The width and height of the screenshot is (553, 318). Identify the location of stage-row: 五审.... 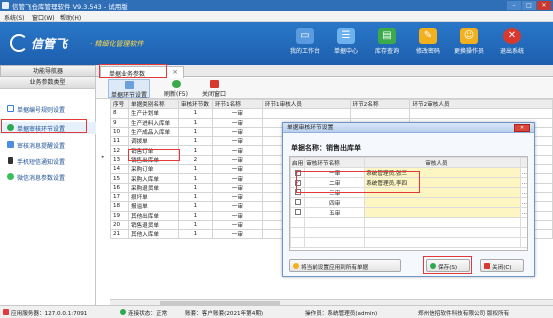
(408, 212).